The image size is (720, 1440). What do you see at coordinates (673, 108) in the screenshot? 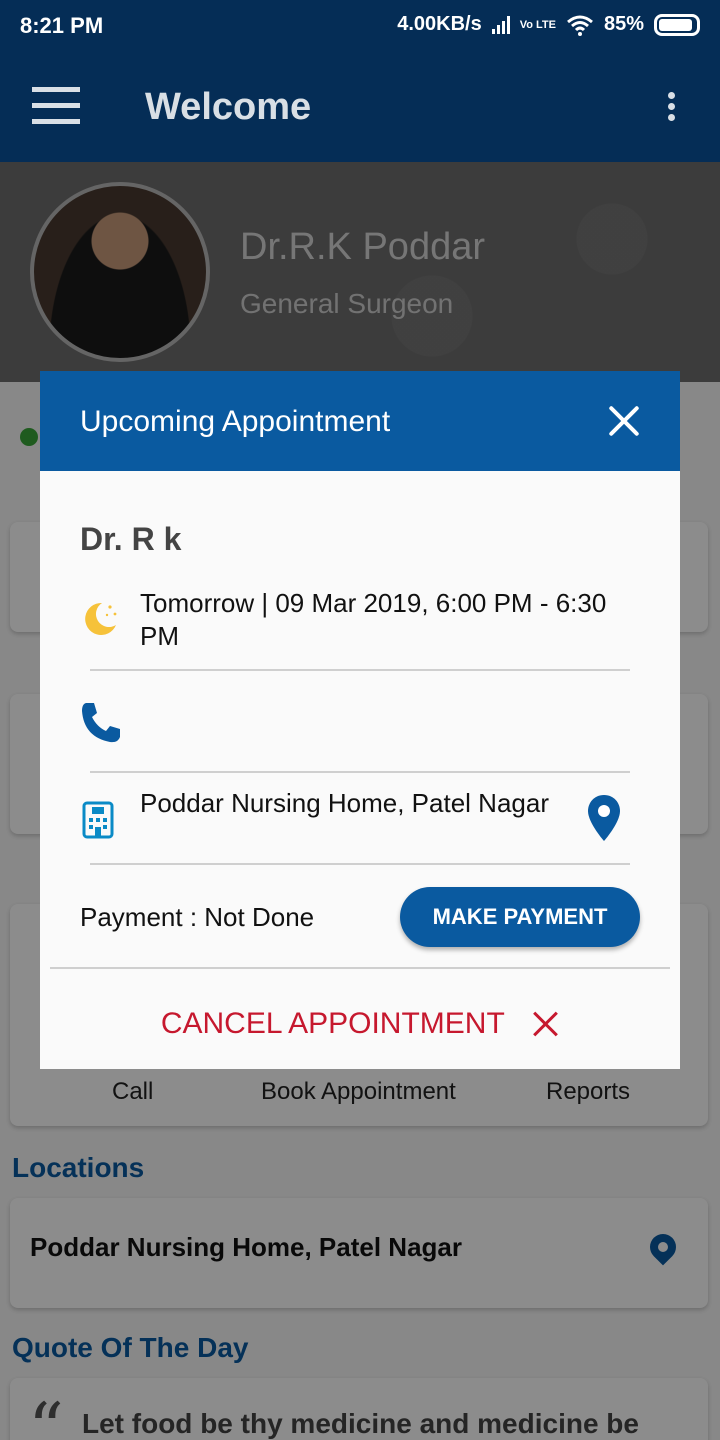
I see `more-options-icon` at bounding box center [673, 108].